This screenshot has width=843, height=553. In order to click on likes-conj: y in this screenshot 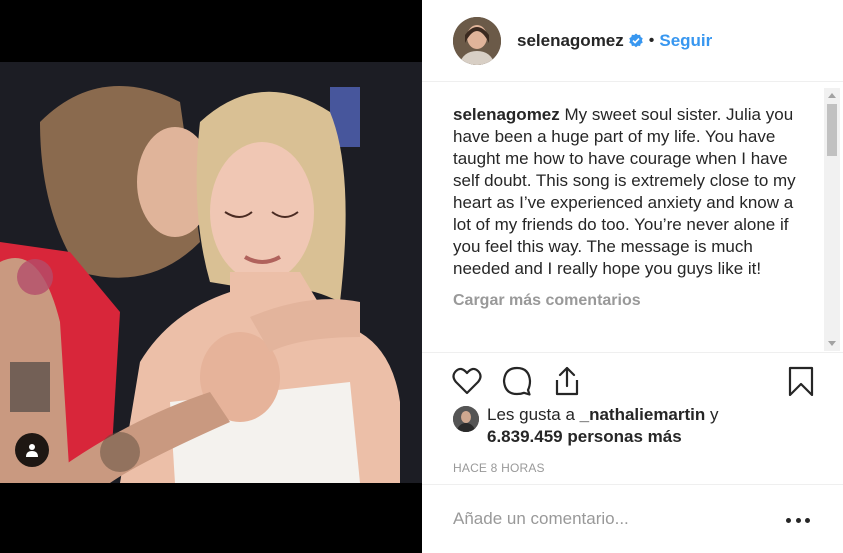, I will do `click(712, 414)`.